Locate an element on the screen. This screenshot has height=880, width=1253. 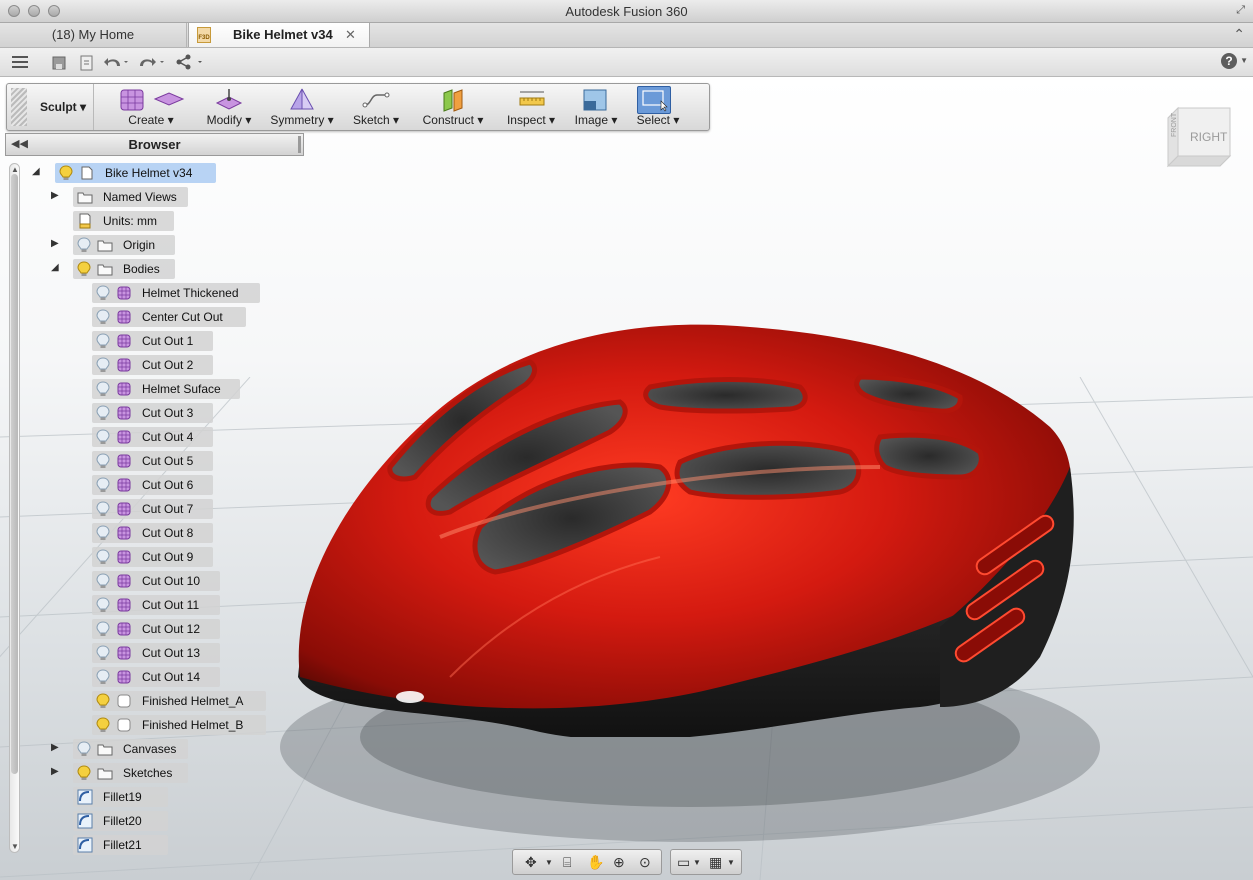
tree-body-item: Cut Out 5 is located at coordinates (150, 461).